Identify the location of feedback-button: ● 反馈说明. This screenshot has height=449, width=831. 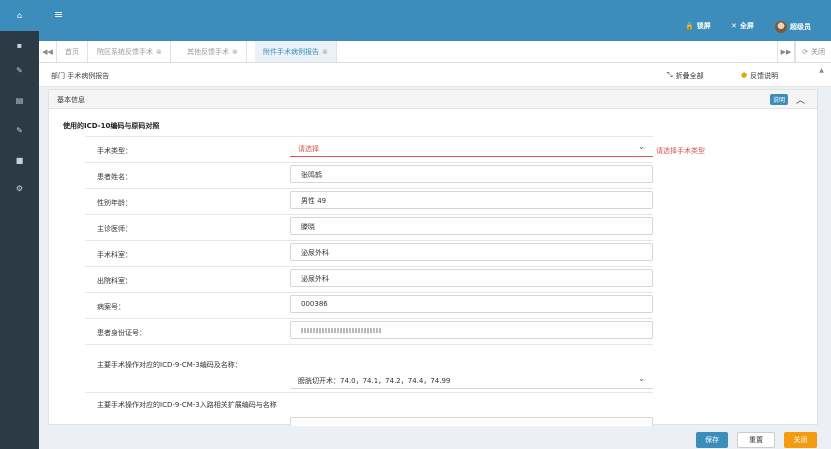
(759, 76).